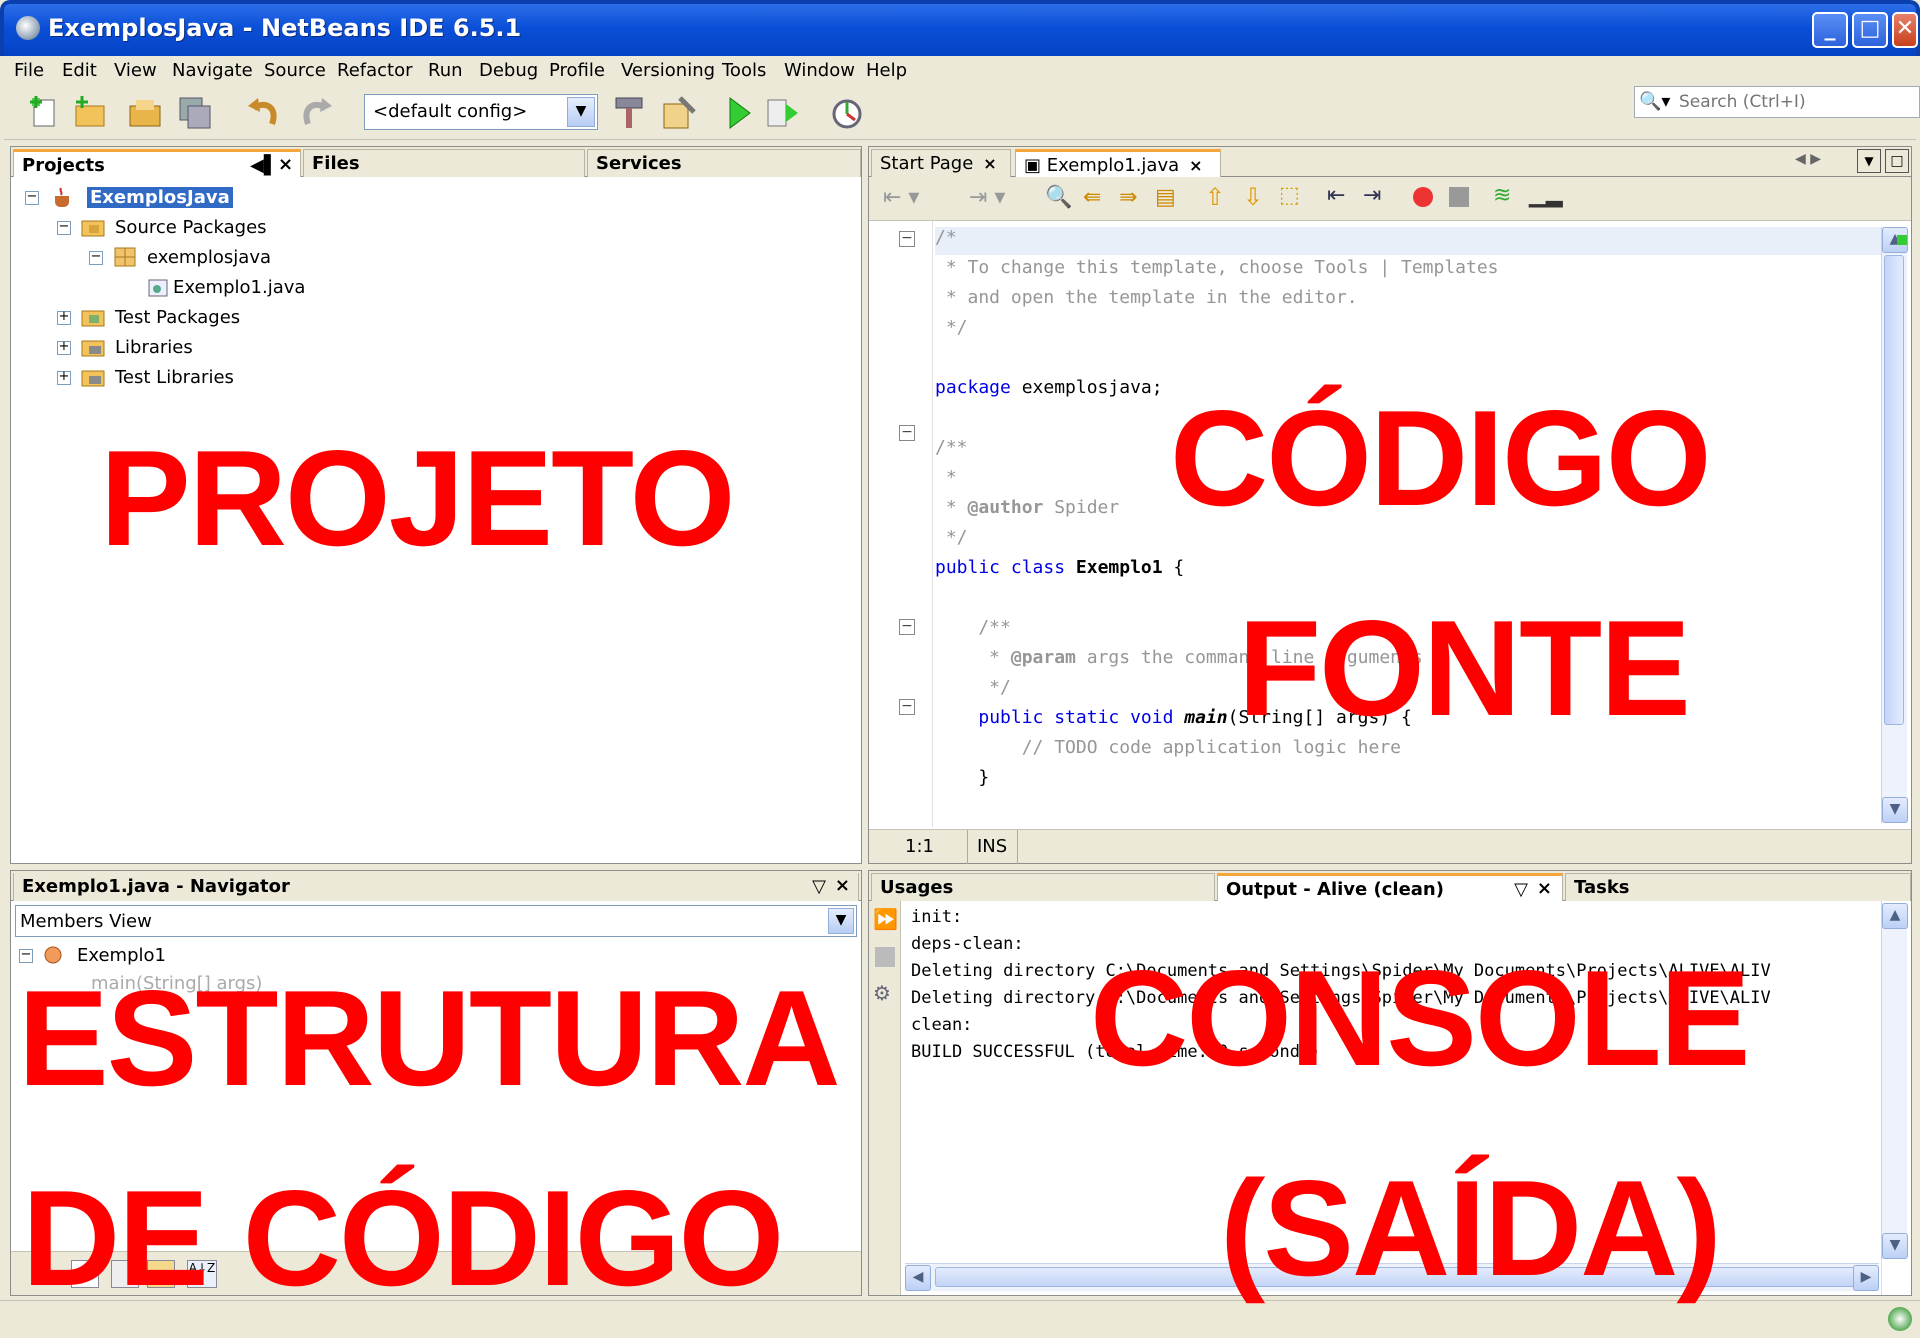 The width and height of the screenshot is (1920, 1338). Describe the element at coordinates (1869, 161) in the screenshot. I see `document-list-icon: ▼` at that location.